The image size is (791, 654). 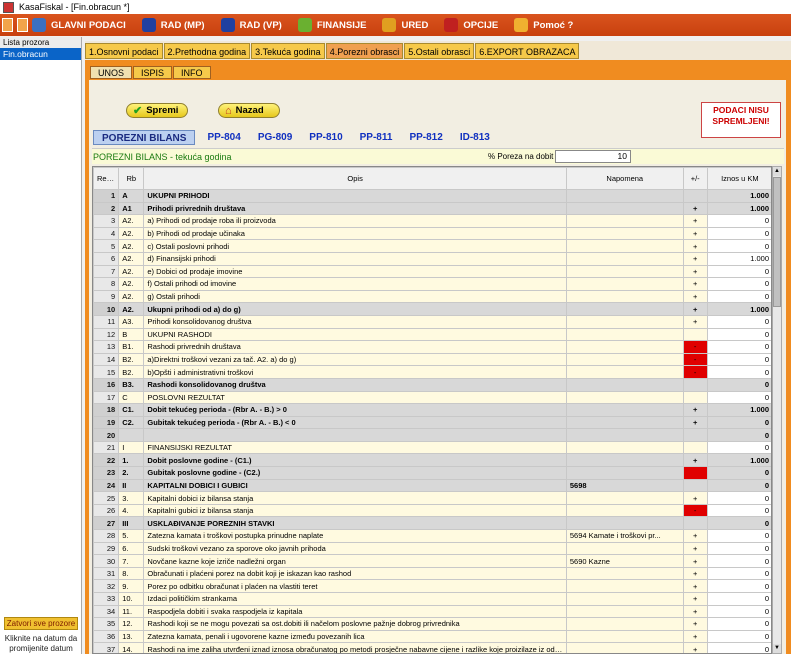 What do you see at coordinates (475, 137) in the screenshot?
I see `form-tab: ID-813` at bounding box center [475, 137].